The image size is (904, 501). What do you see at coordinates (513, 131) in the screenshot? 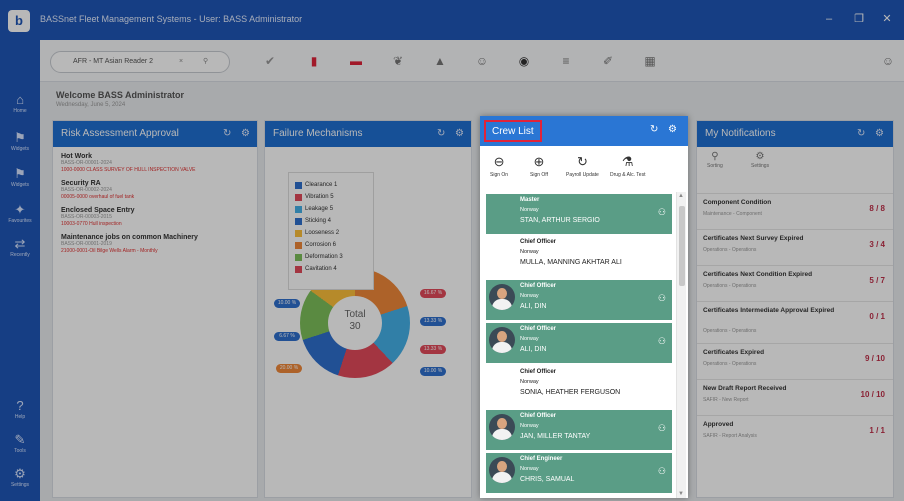
I see `crew-list-title: Crew List` at bounding box center [513, 131].